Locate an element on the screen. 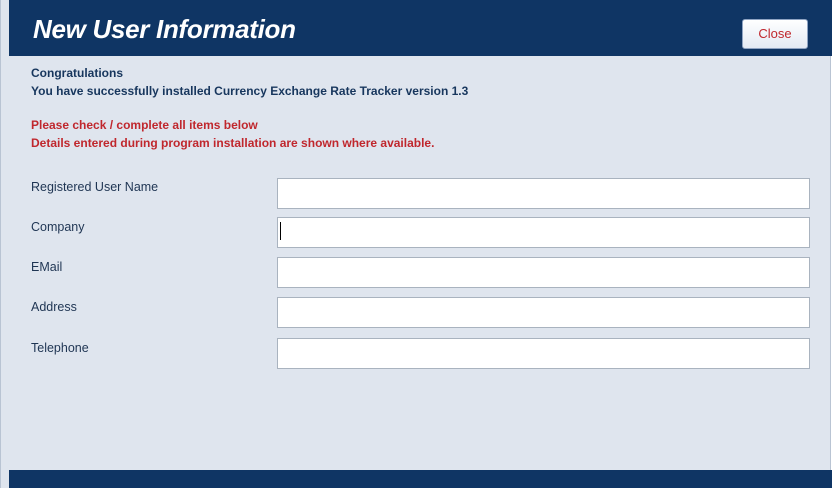  registered-user-name-label: Registered User Name is located at coordinates (95, 187).